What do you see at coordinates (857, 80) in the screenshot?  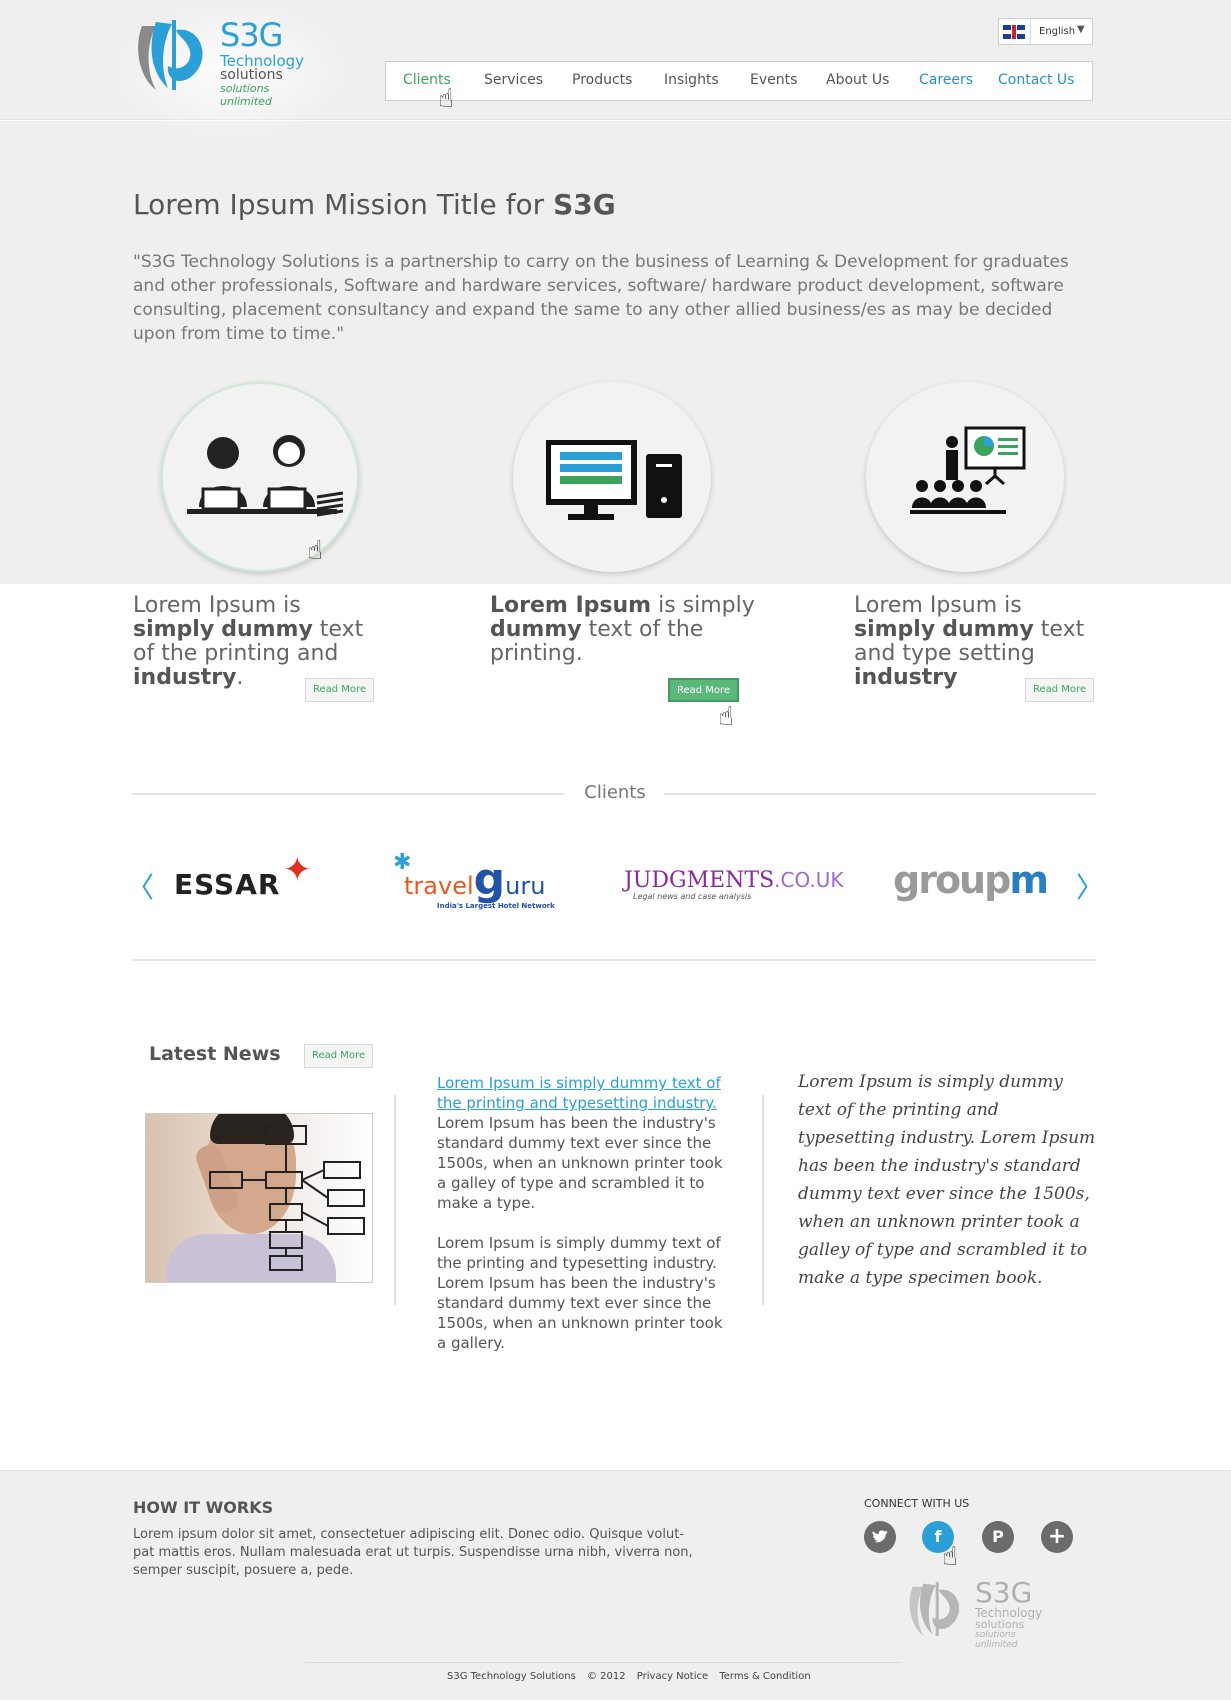 I see `nav-about-us: About Us` at bounding box center [857, 80].